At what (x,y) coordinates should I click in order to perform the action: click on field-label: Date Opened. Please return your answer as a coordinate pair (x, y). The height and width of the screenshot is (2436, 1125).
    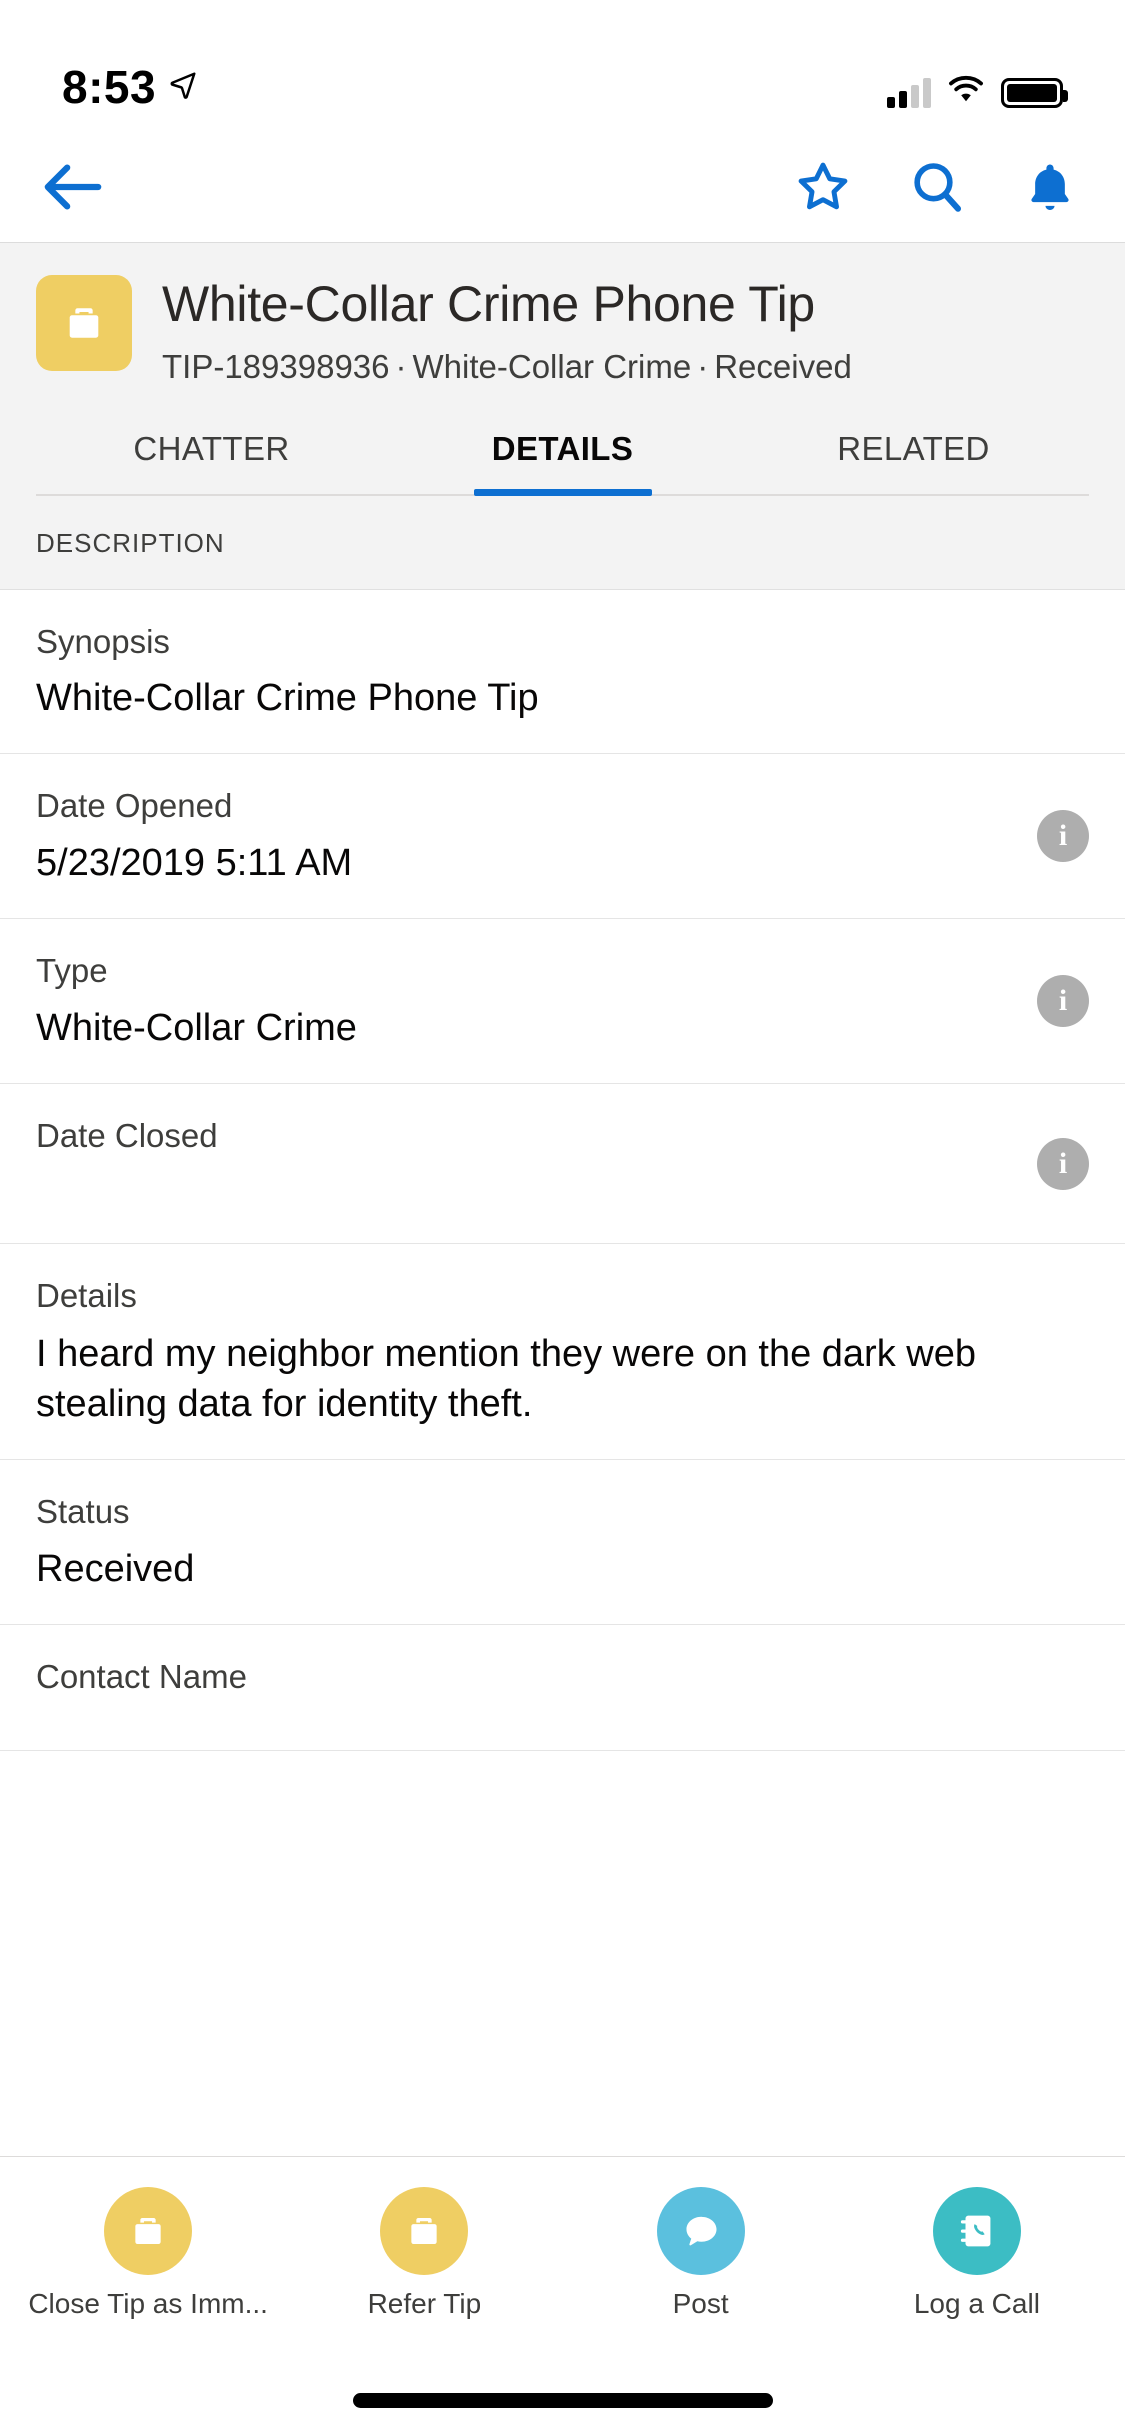
    Looking at the image, I should click on (134, 806).